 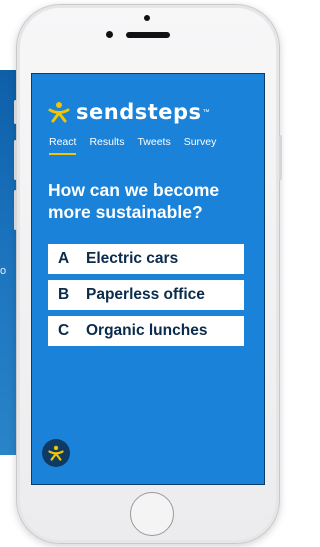 I want to click on tab-bar: React Results Tweets Survey, so click(x=132, y=145).